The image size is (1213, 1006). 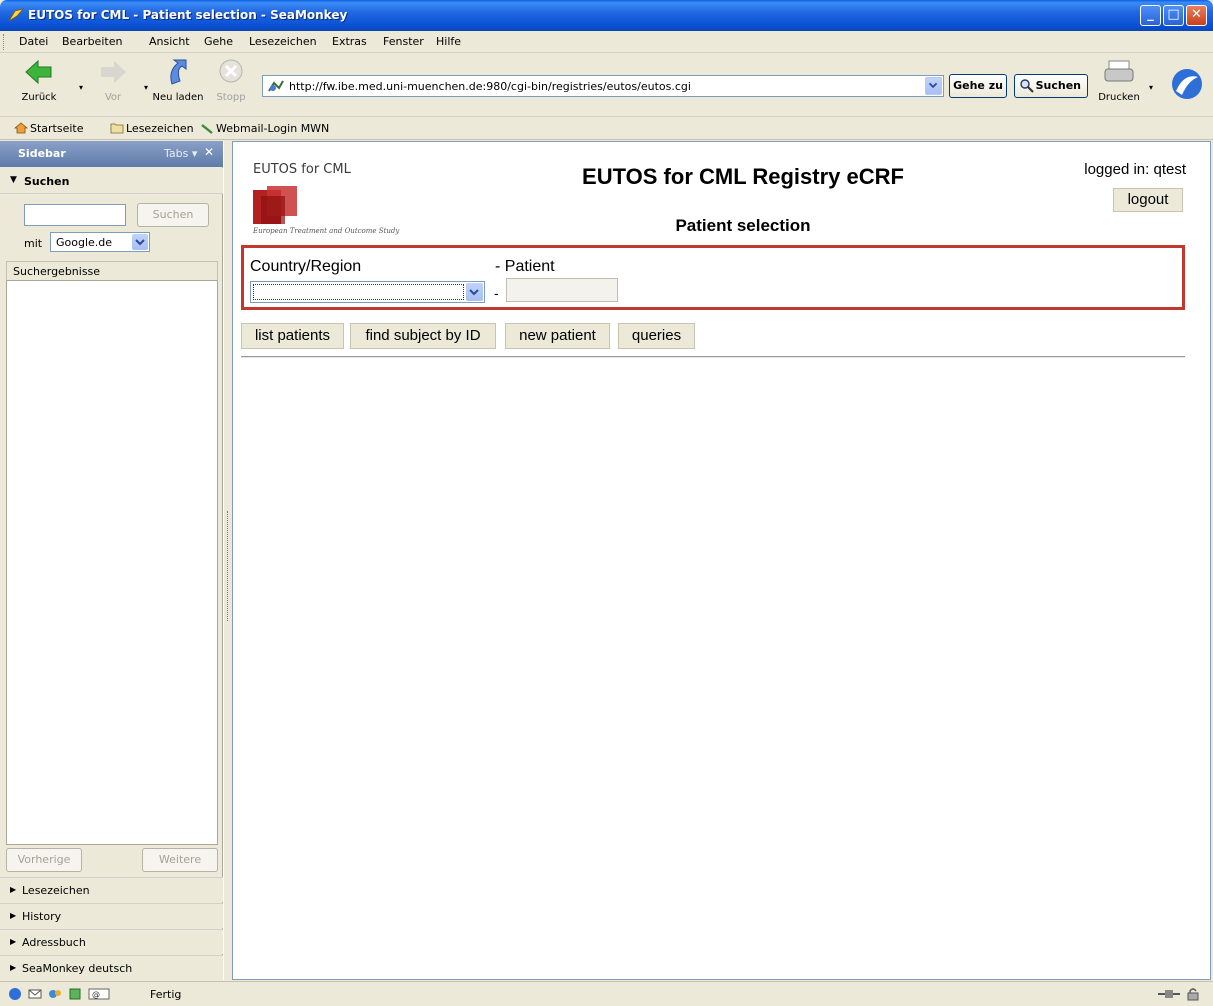 What do you see at coordinates (112, 270) in the screenshot?
I see `search-results-header: Suchergebnisse` at bounding box center [112, 270].